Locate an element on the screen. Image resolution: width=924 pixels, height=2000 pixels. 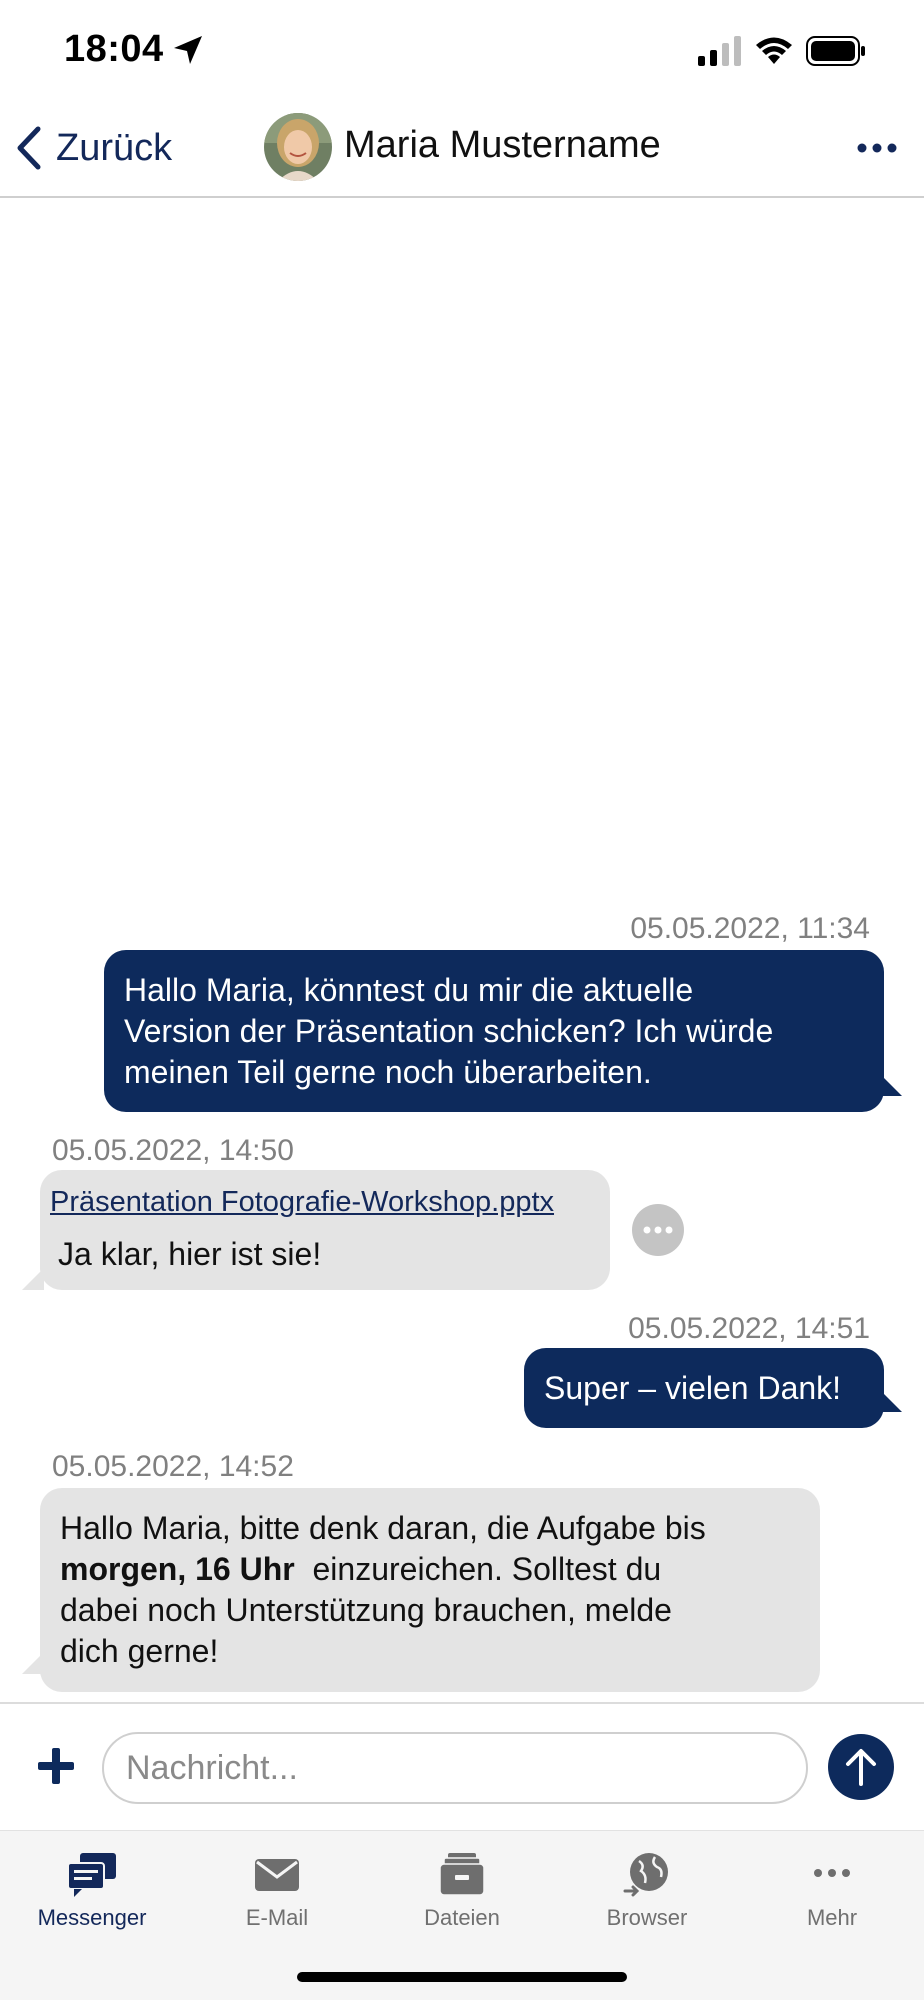
home-indicator is located at coordinates (462, 1977).